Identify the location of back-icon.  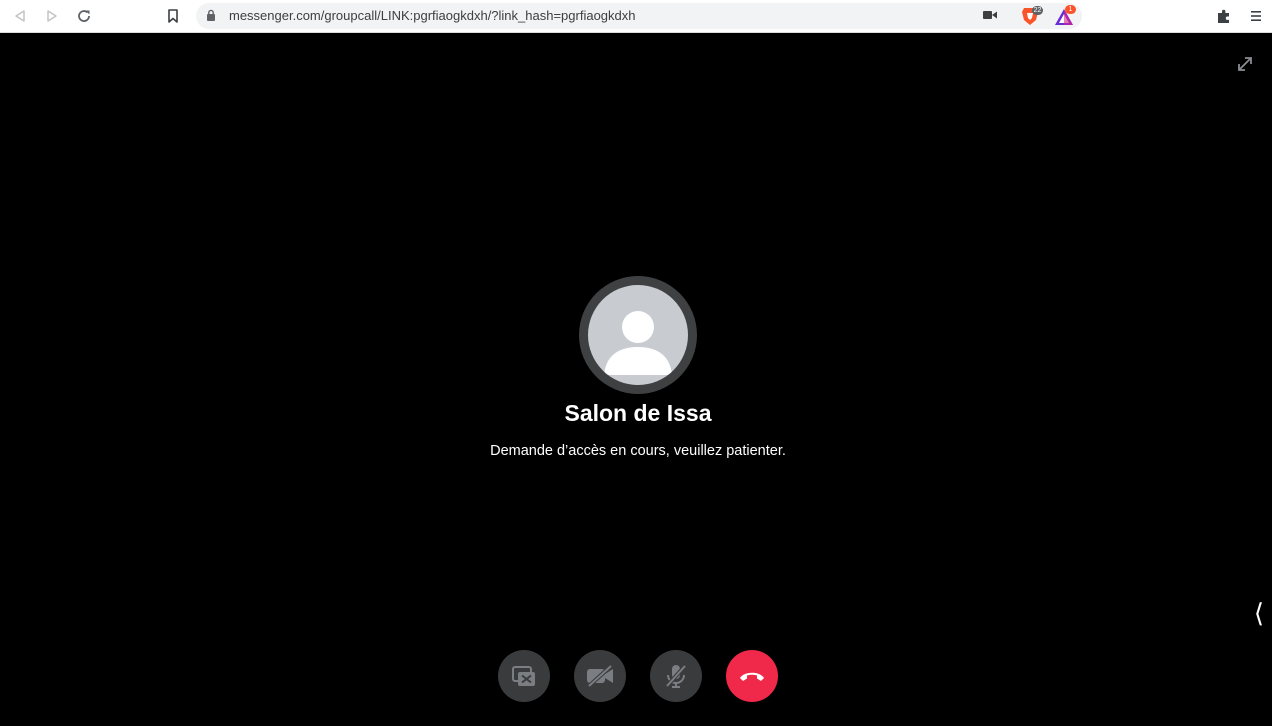
(20, 16).